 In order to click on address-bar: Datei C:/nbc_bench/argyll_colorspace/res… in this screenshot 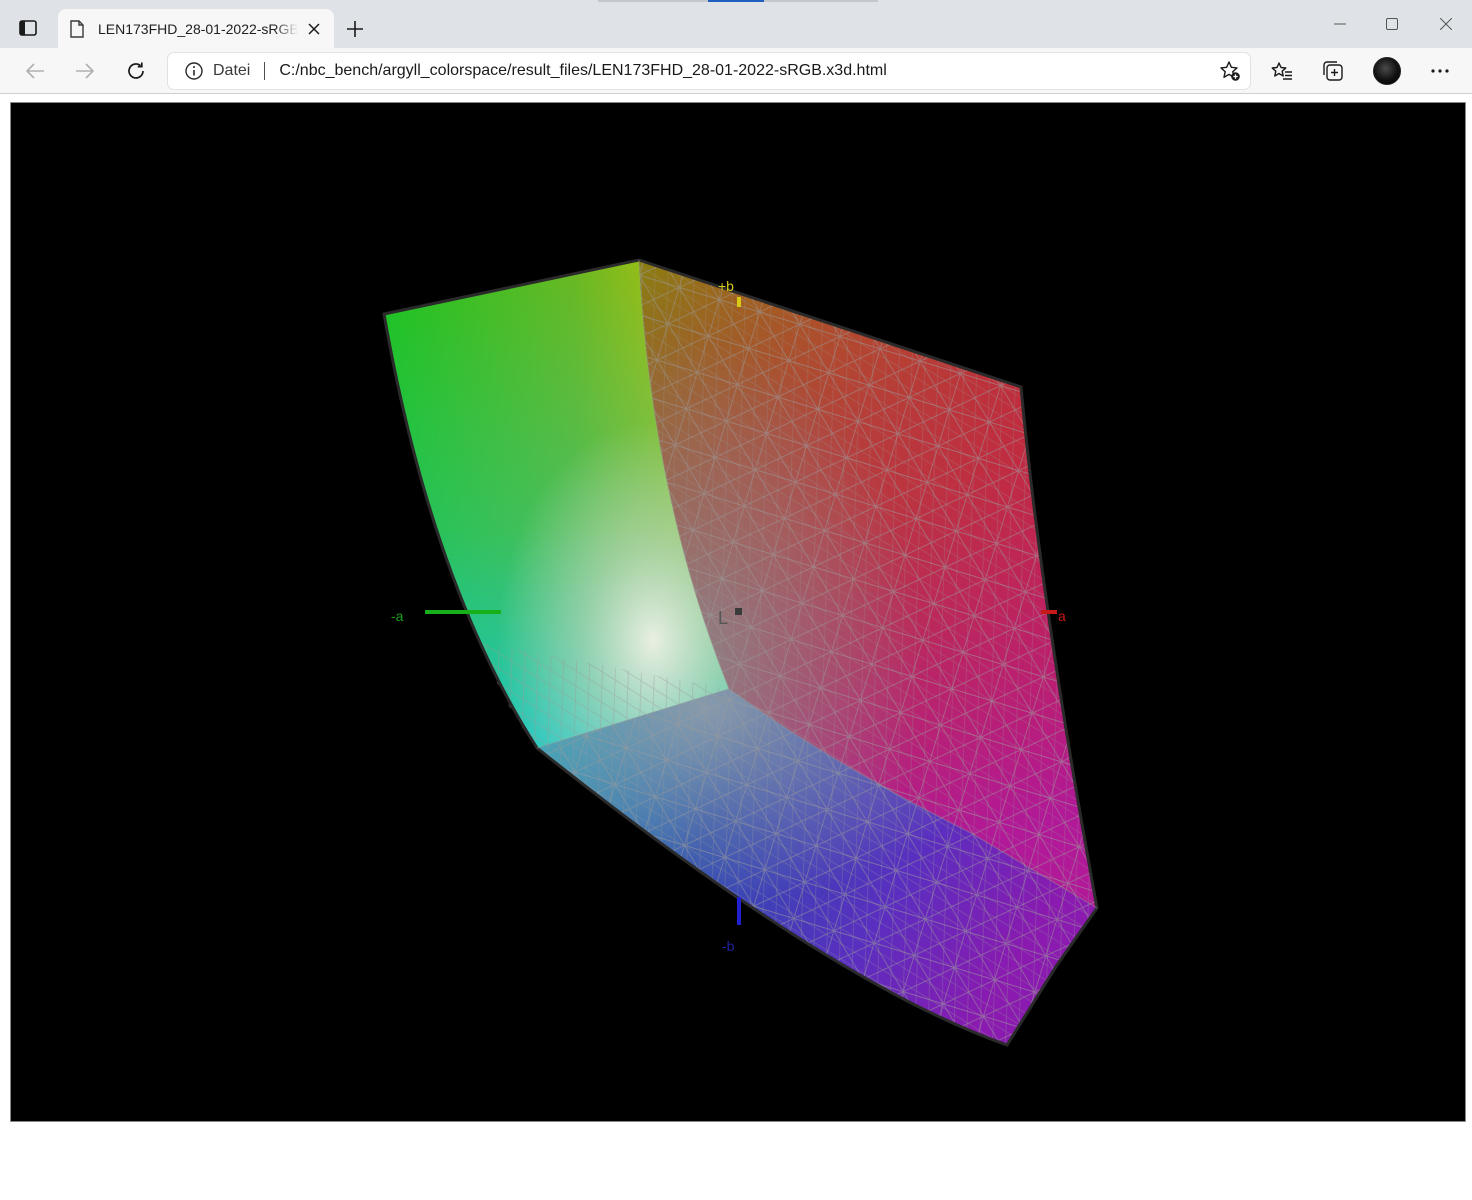, I will do `click(709, 71)`.